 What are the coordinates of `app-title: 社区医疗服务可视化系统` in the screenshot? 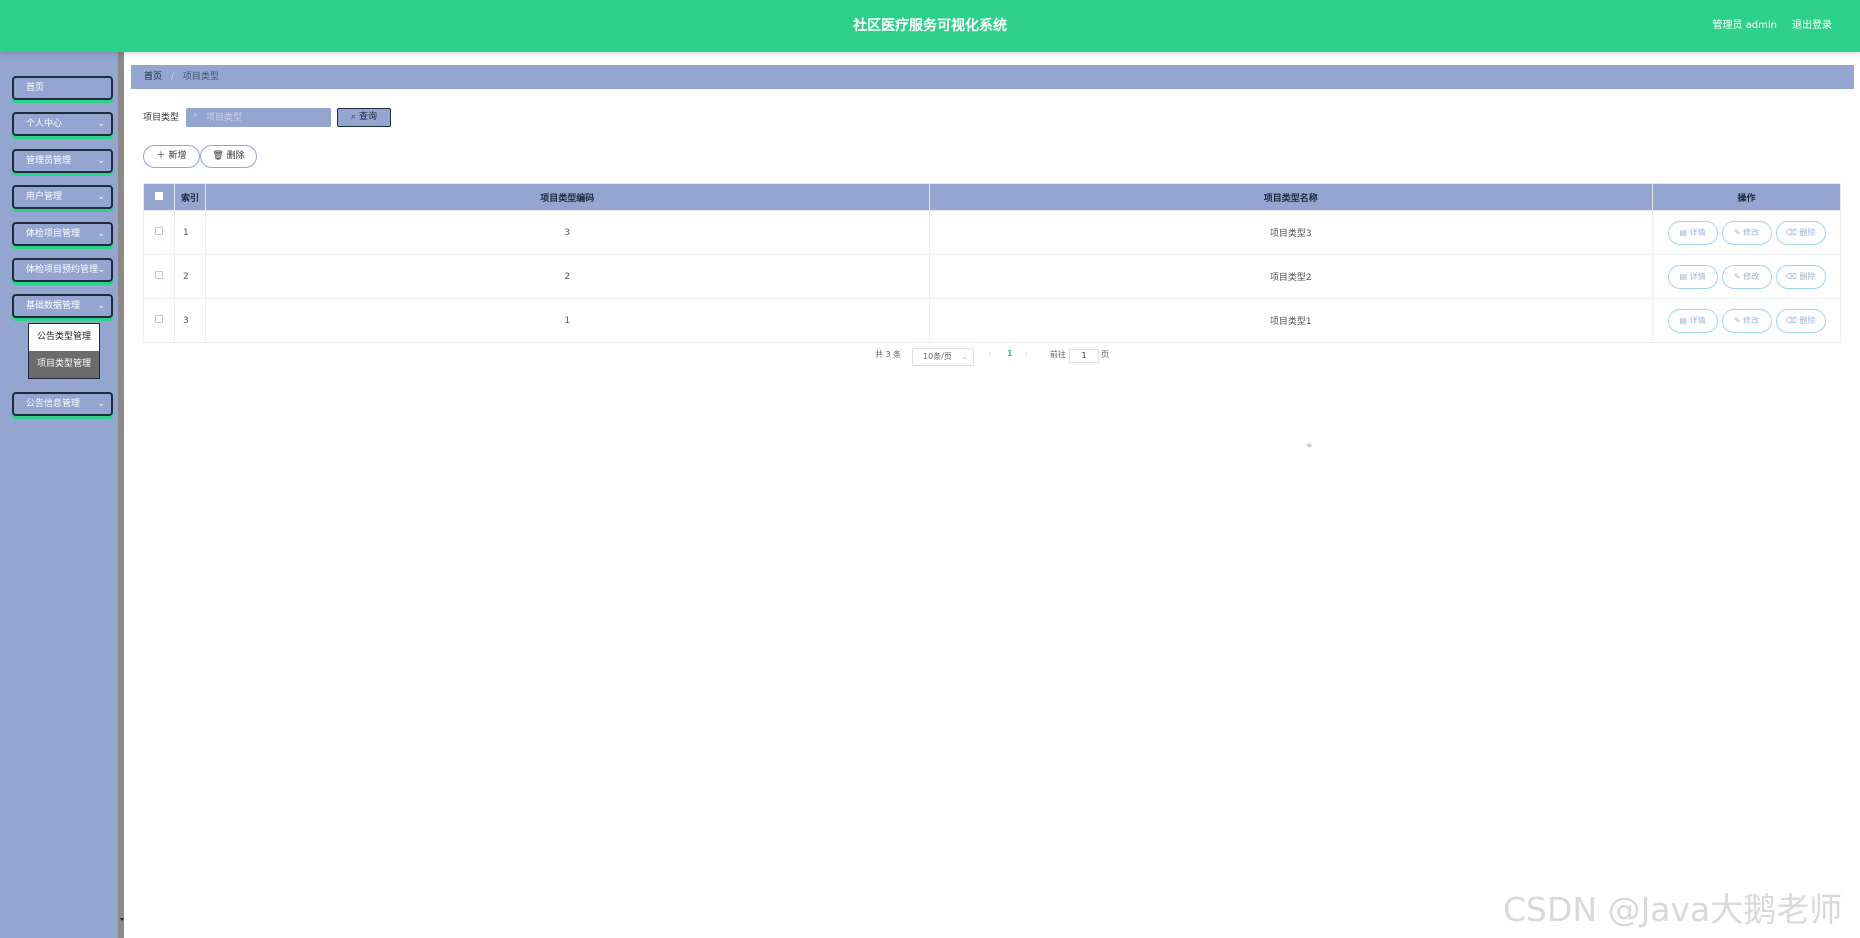 It's located at (930, 26).